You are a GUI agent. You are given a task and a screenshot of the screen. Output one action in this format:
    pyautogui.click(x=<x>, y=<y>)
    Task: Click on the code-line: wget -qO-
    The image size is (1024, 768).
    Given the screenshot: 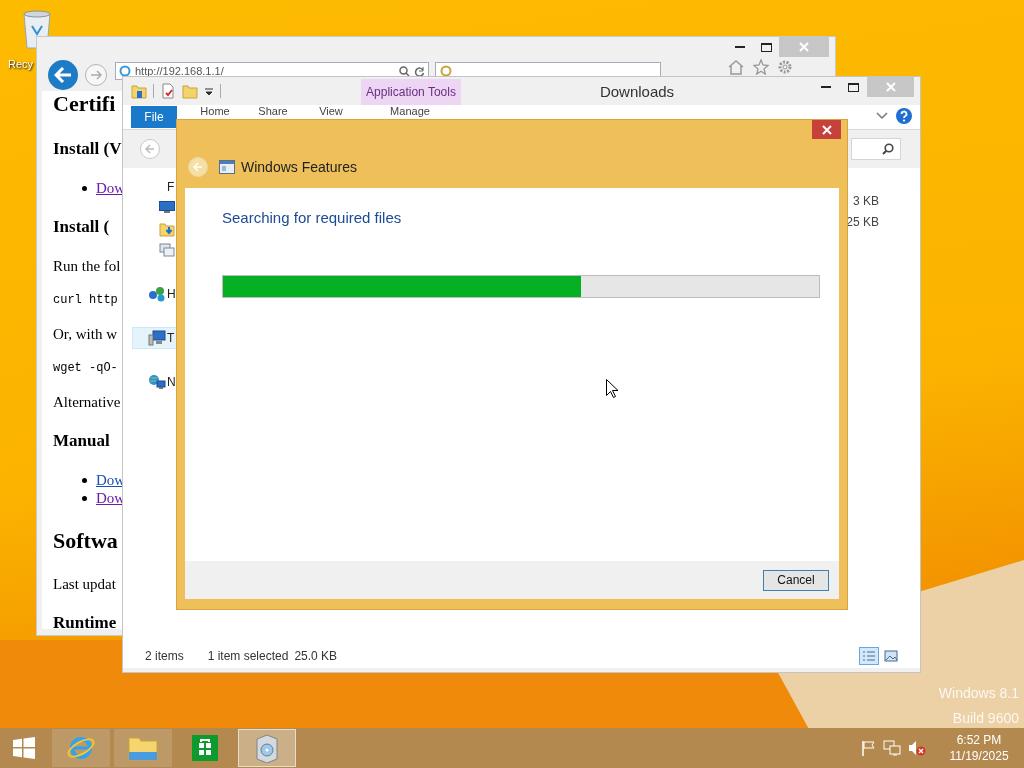 What is the action you would take?
    pyautogui.click(x=85, y=368)
    